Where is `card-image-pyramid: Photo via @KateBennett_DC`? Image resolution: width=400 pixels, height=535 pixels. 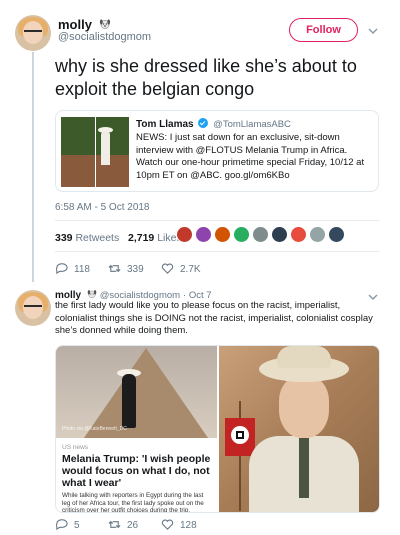
card-image-pyramid: Photo via @KateBennett_DC is located at coordinates (136, 392).